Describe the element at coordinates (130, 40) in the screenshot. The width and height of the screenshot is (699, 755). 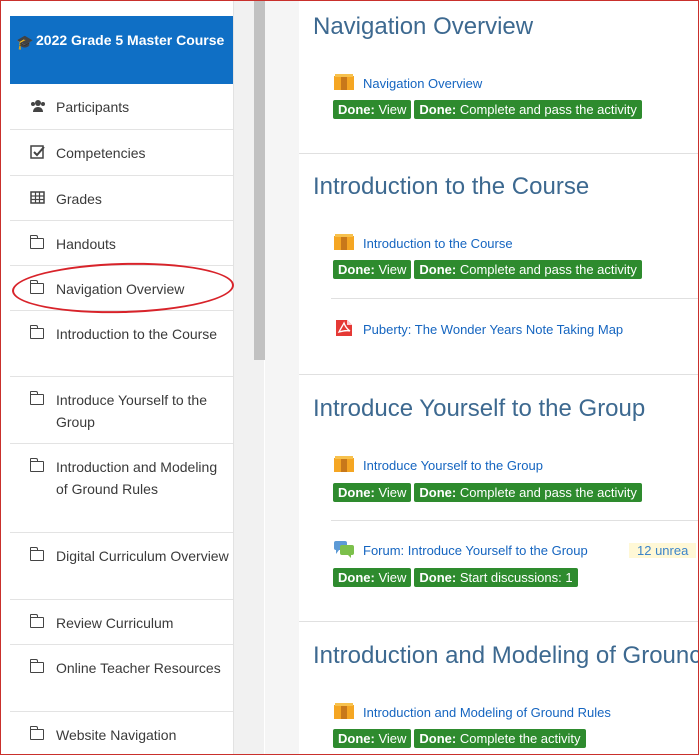
I see `course-title: 2022 Grade 5 Master Course` at that location.